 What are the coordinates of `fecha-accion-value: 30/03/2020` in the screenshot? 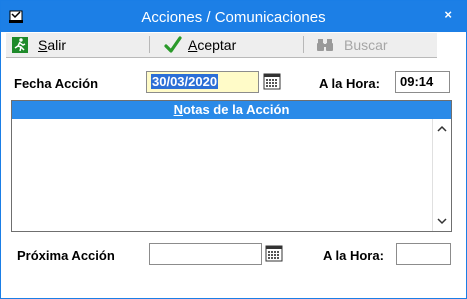 It's located at (185, 81).